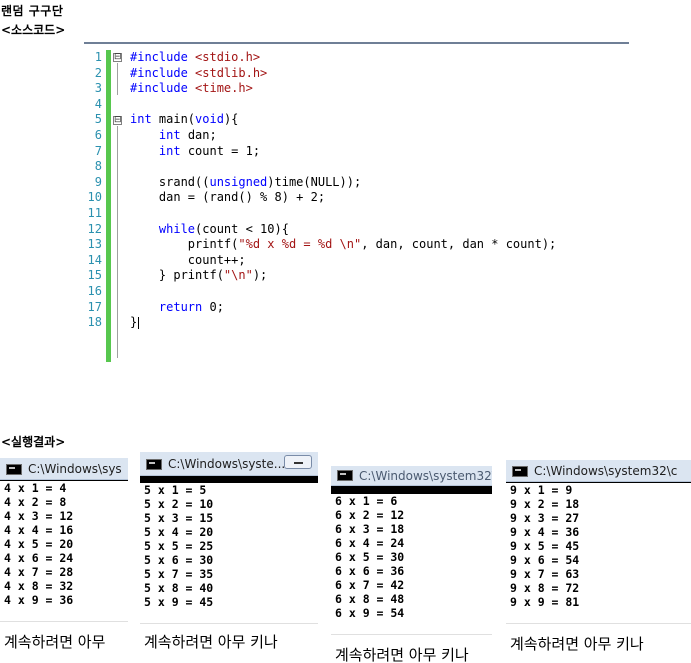  What do you see at coordinates (117, 242) in the screenshot?
I see `fold-guide-line` at bounding box center [117, 242].